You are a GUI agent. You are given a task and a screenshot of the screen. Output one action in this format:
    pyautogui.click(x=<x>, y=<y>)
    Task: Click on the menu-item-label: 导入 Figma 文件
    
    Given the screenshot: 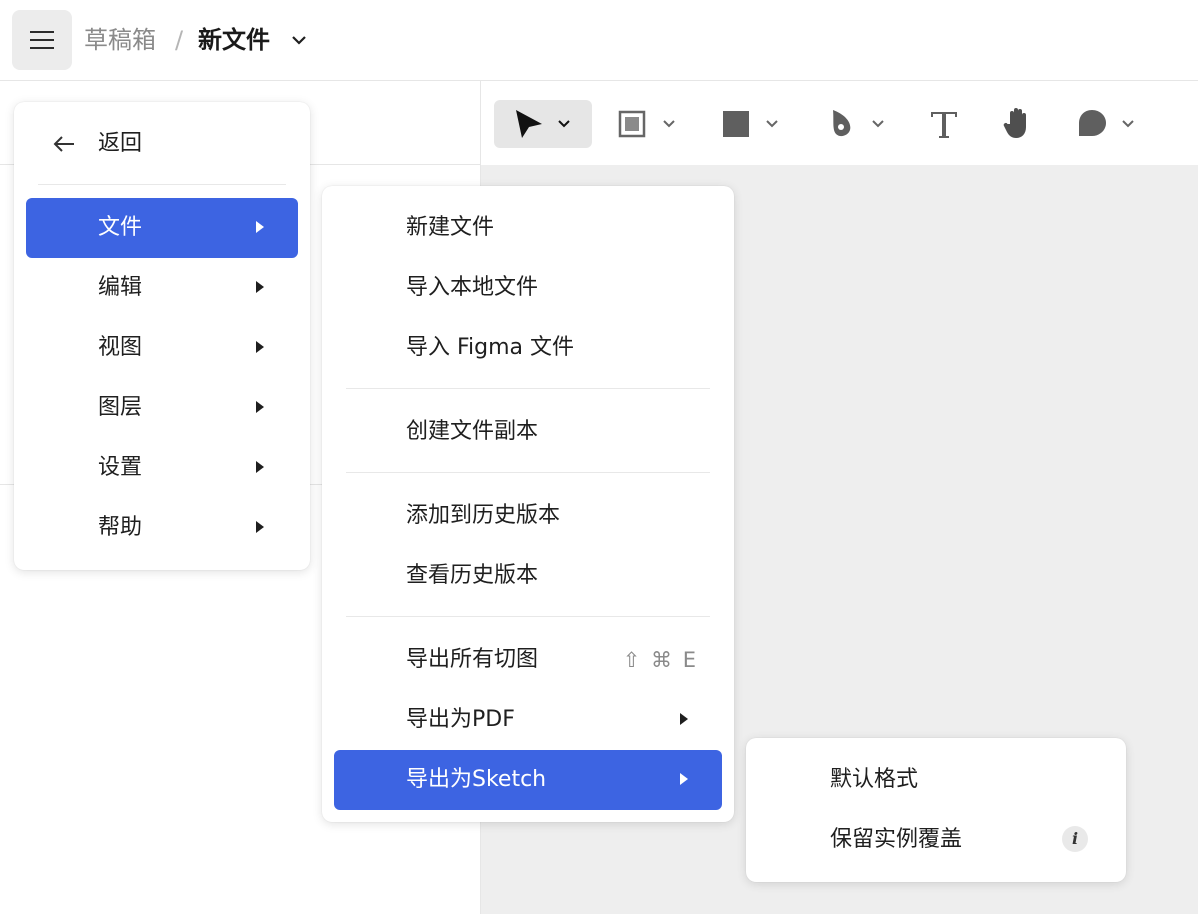 What is the action you would take?
    pyautogui.click(x=490, y=347)
    